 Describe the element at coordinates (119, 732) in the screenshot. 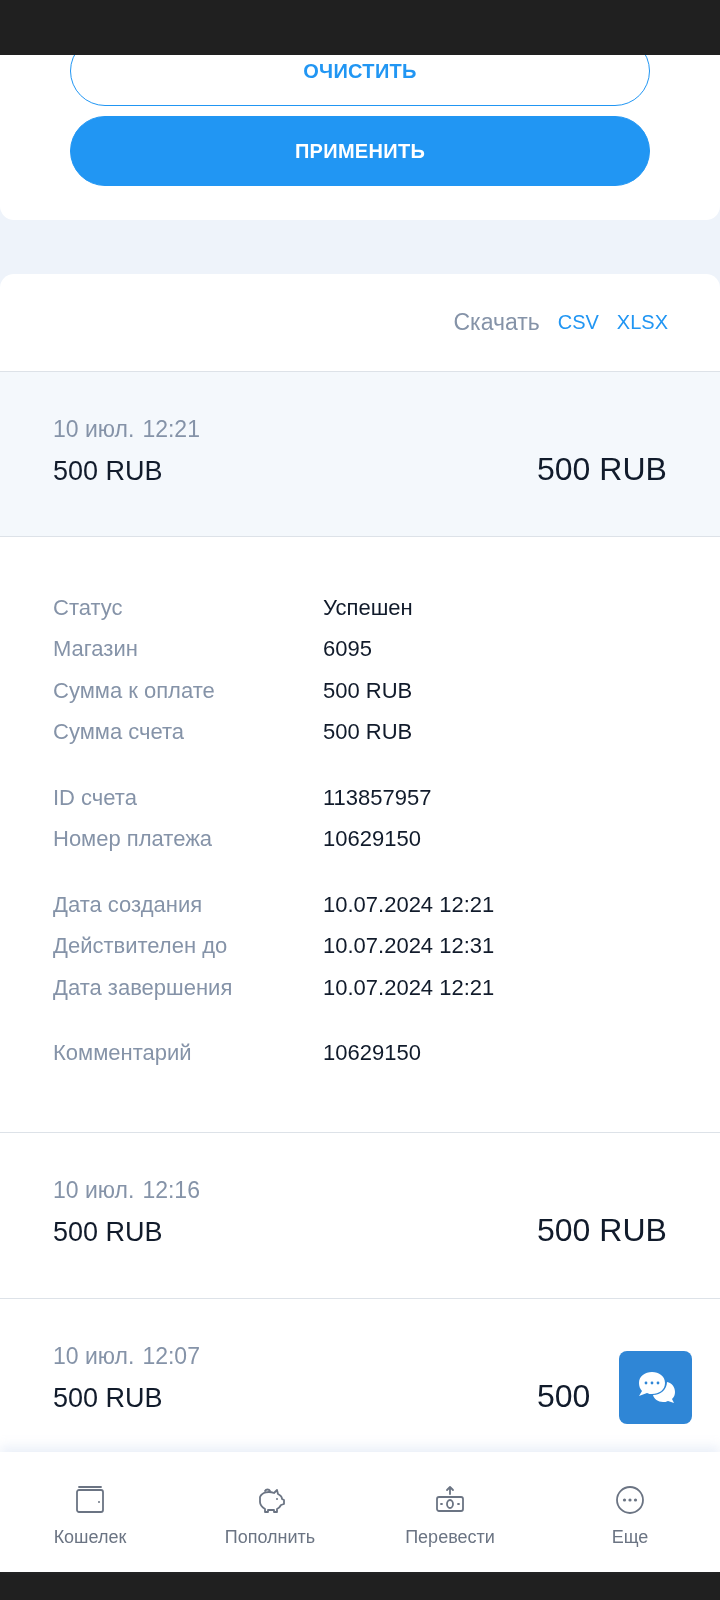

I see `detail-label: Сумма счета` at that location.